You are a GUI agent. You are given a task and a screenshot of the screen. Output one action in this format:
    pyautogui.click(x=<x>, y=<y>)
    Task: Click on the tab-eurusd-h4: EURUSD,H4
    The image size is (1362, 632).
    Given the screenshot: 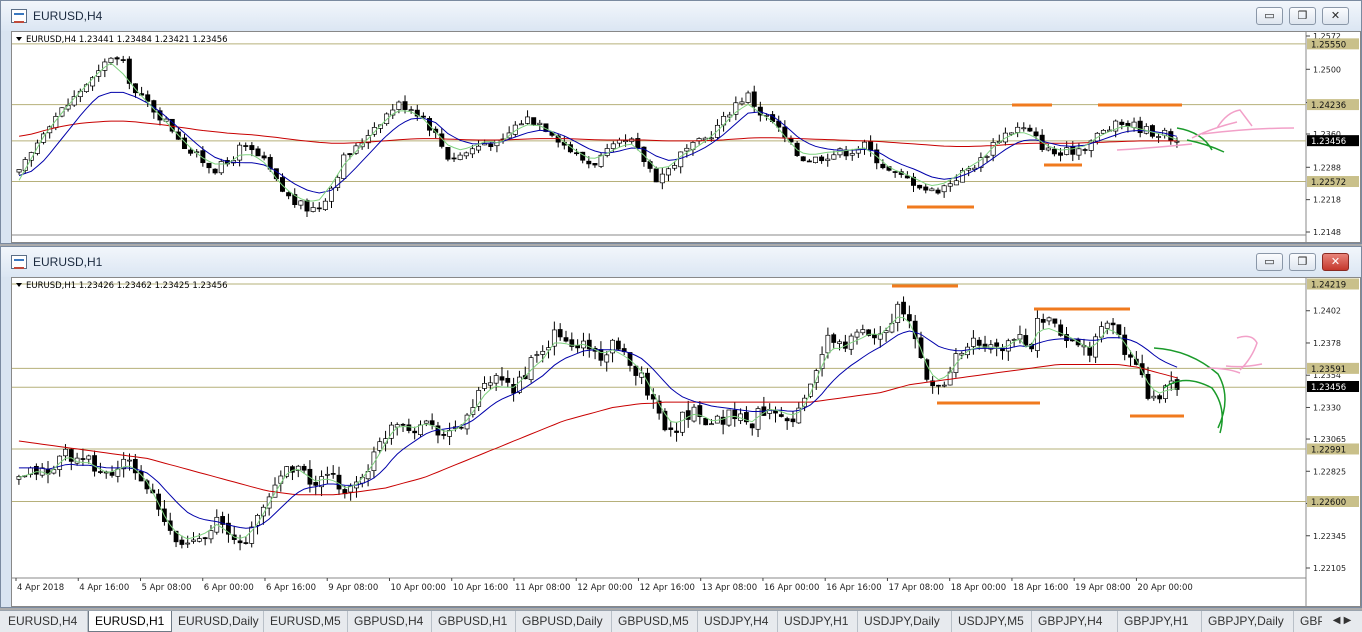 What is the action you would take?
    pyautogui.click(x=45, y=621)
    